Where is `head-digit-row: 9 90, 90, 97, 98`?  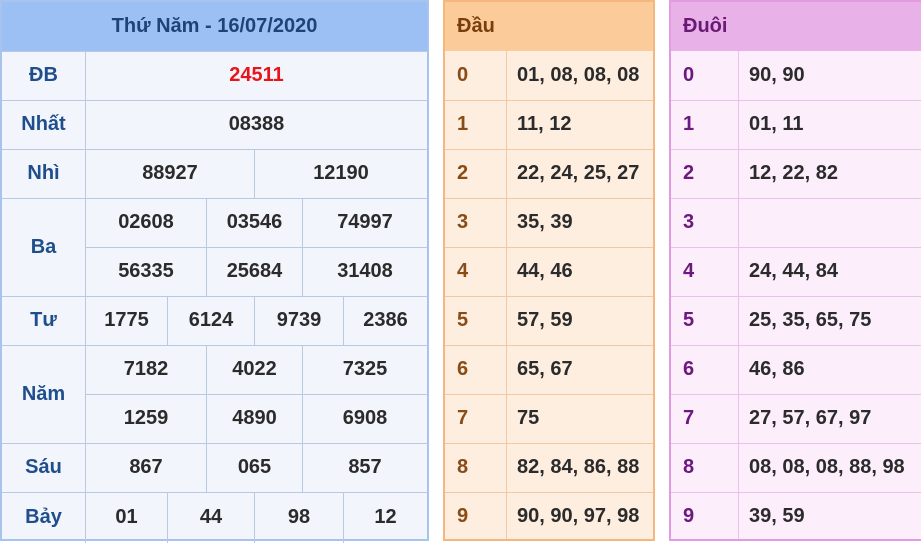
head-digit-row: 9 90, 90, 97, 98 is located at coordinates (549, 516).